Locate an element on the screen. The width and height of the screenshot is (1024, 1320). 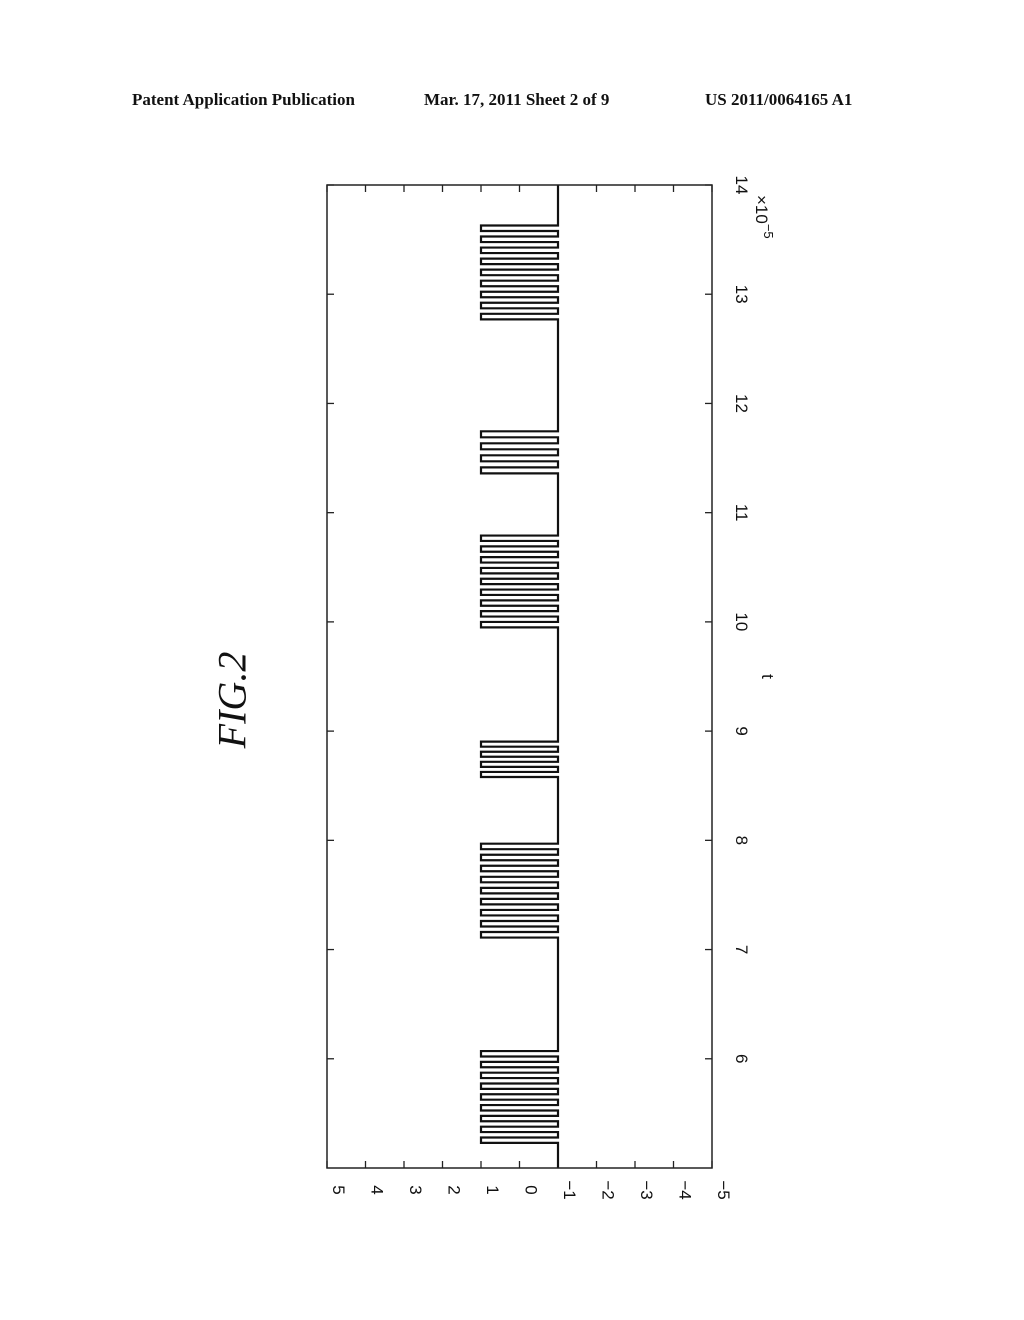
t-tick-label: 10 is located at coordinates (741, 621).